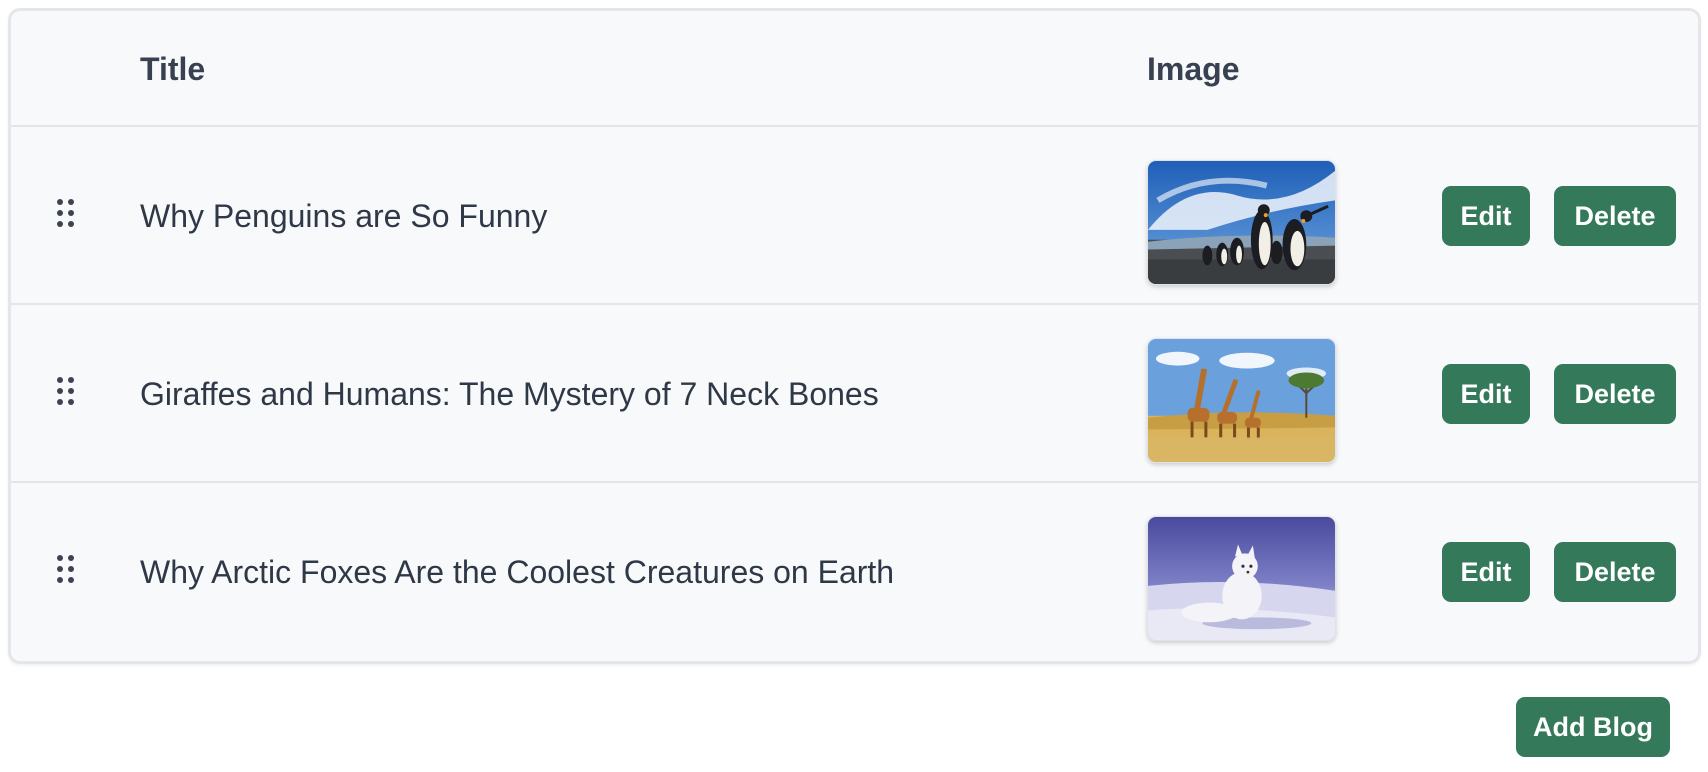 This screenshot has height=772, width=1708. Describe the element at coordinates (1193, 69) in the screenshot. I see `column-header-image: Image` at that location.